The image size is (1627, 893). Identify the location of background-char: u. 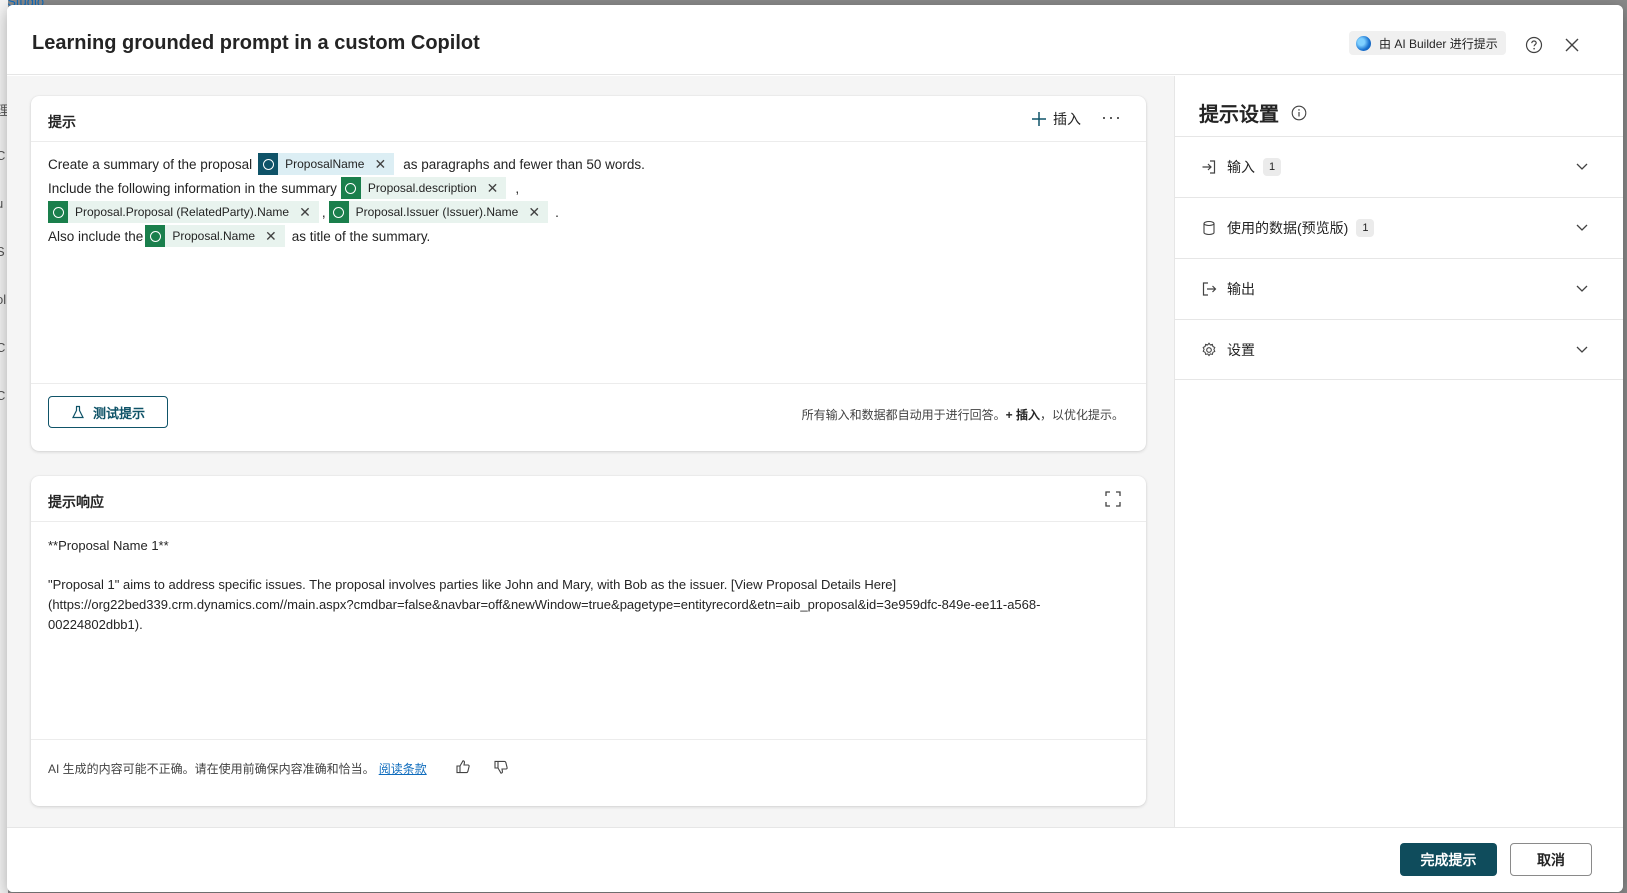
(1, 203).